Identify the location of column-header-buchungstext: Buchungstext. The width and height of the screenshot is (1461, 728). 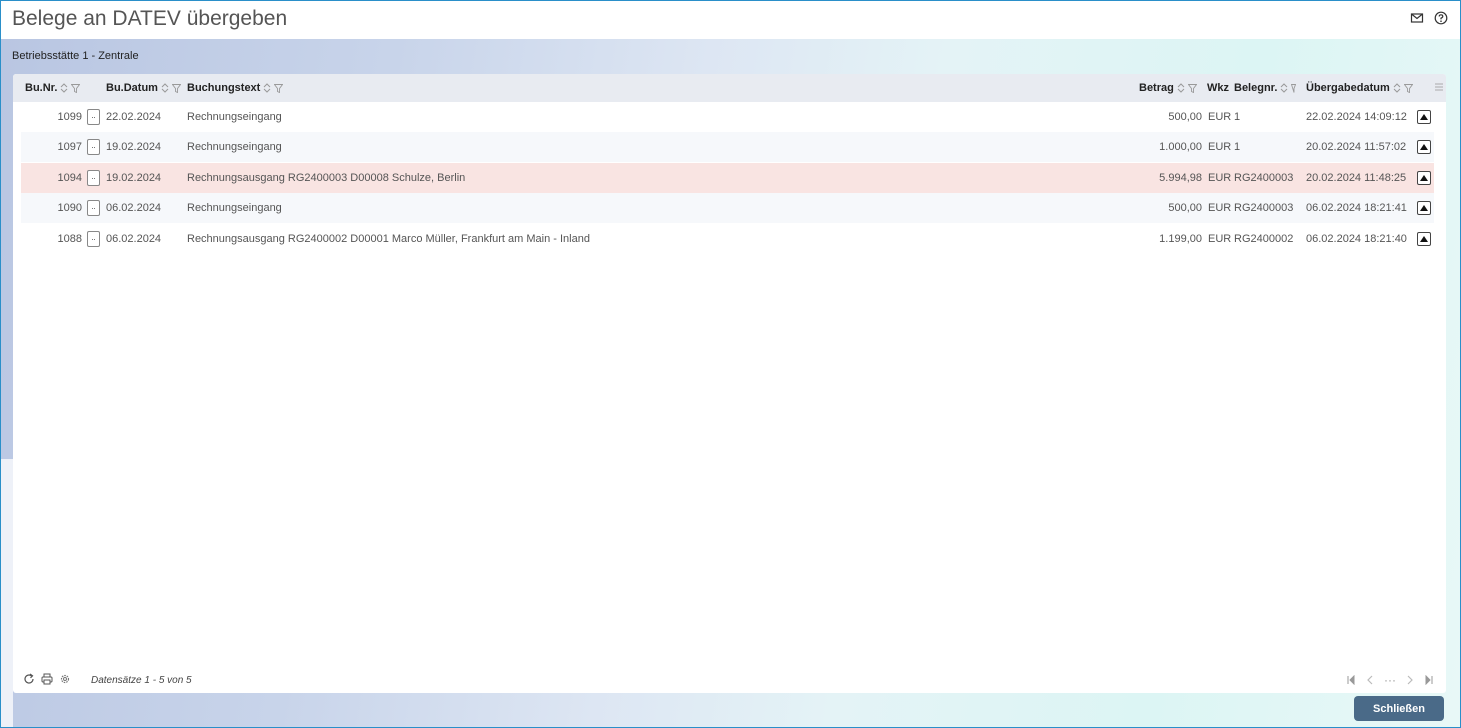
(235, 88).